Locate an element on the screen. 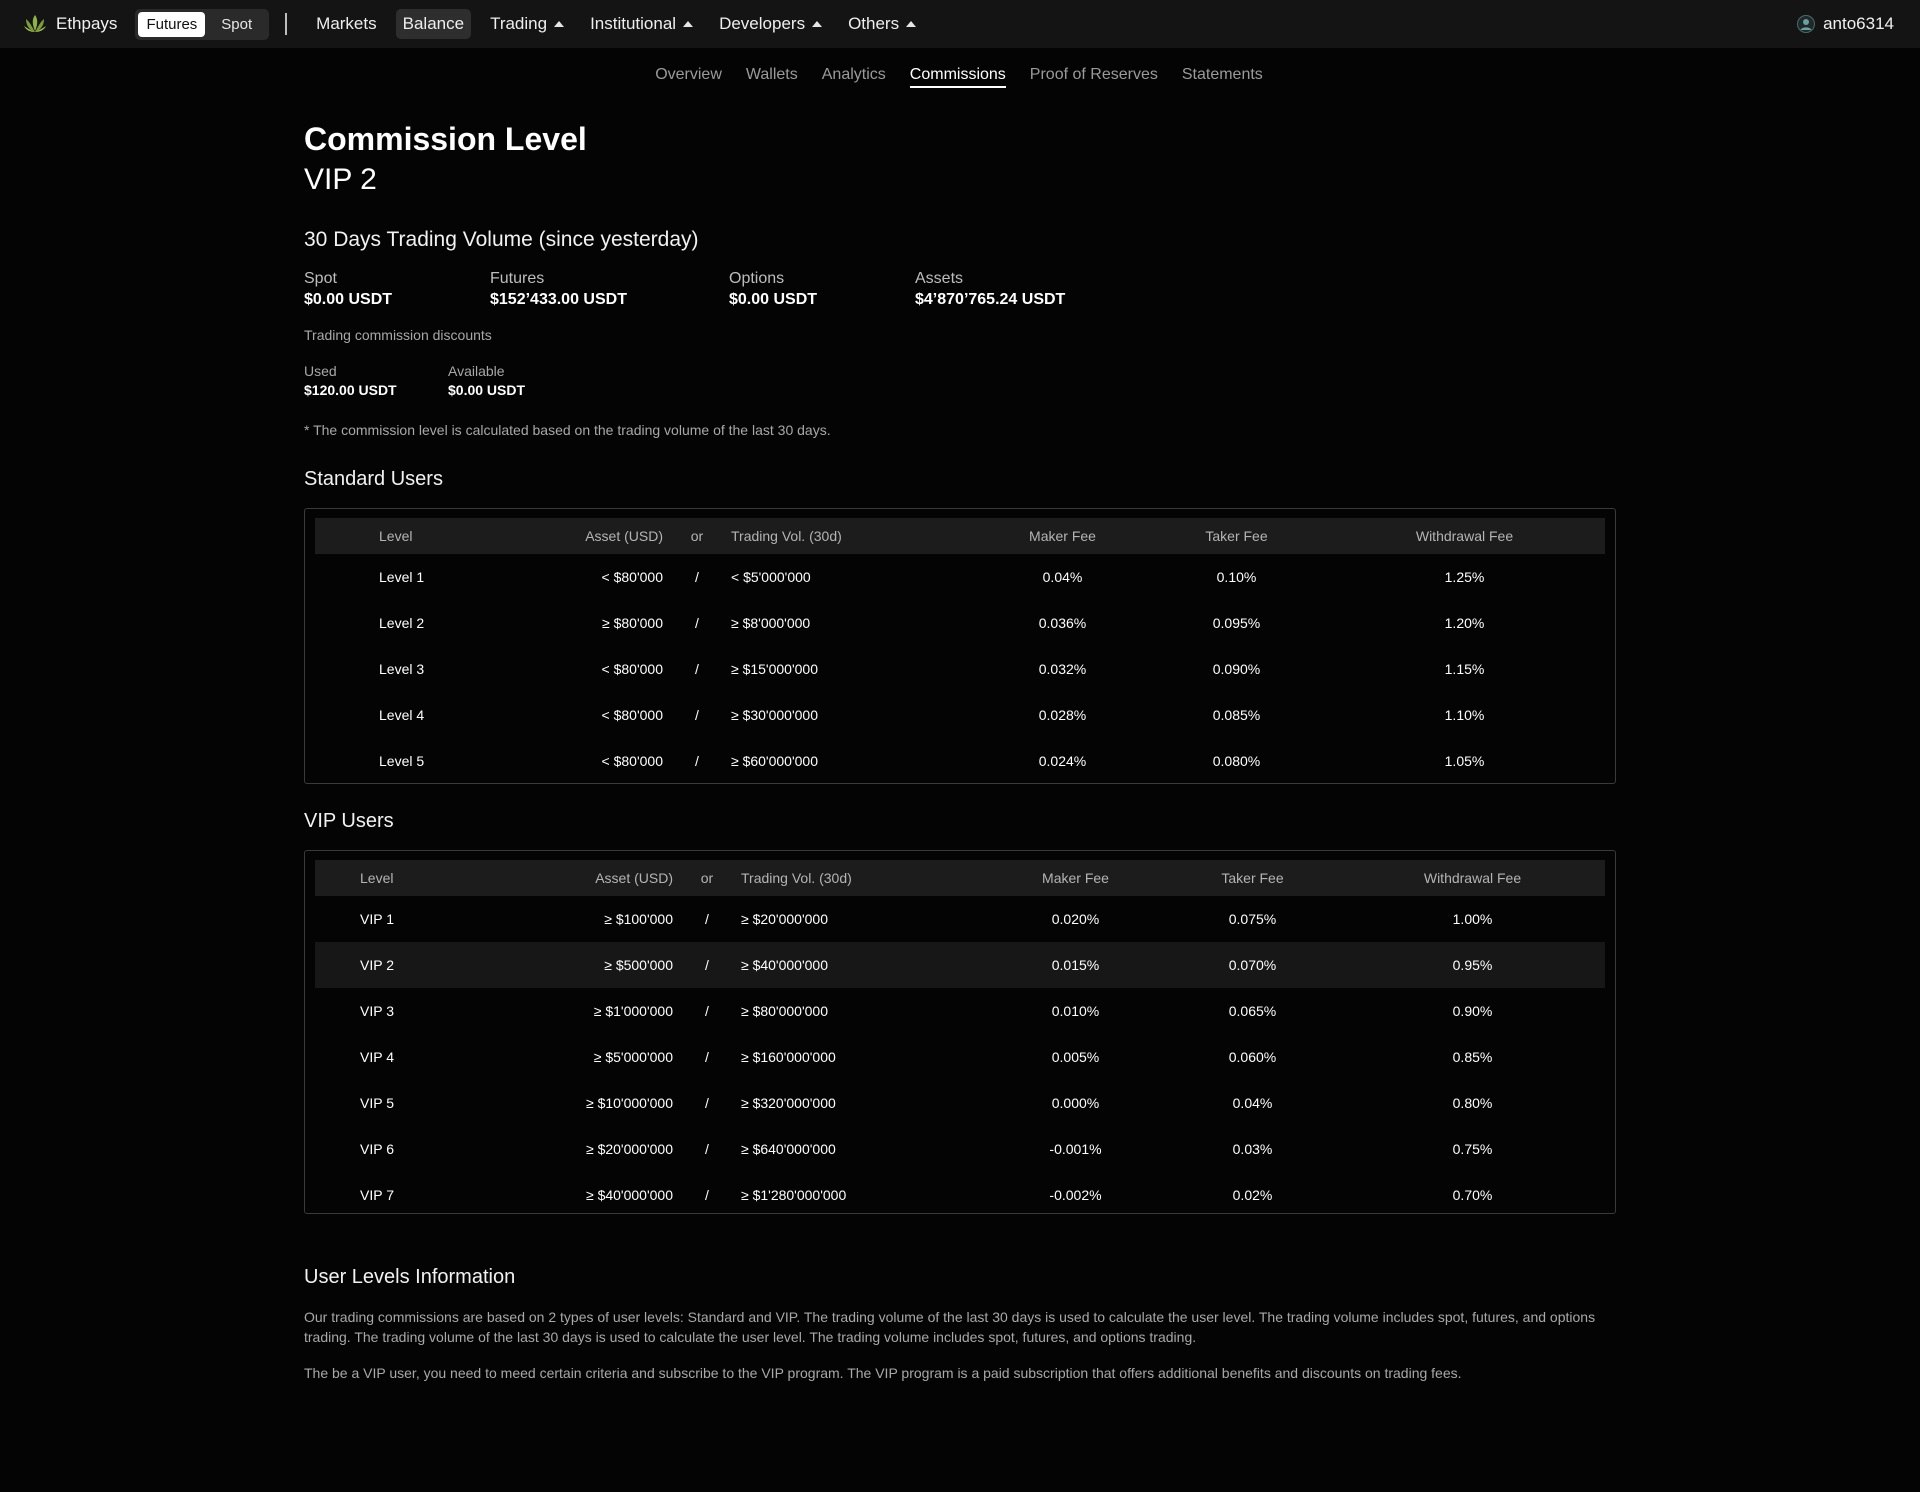  tab-overview: Overview is located at coordinates (688, 77).